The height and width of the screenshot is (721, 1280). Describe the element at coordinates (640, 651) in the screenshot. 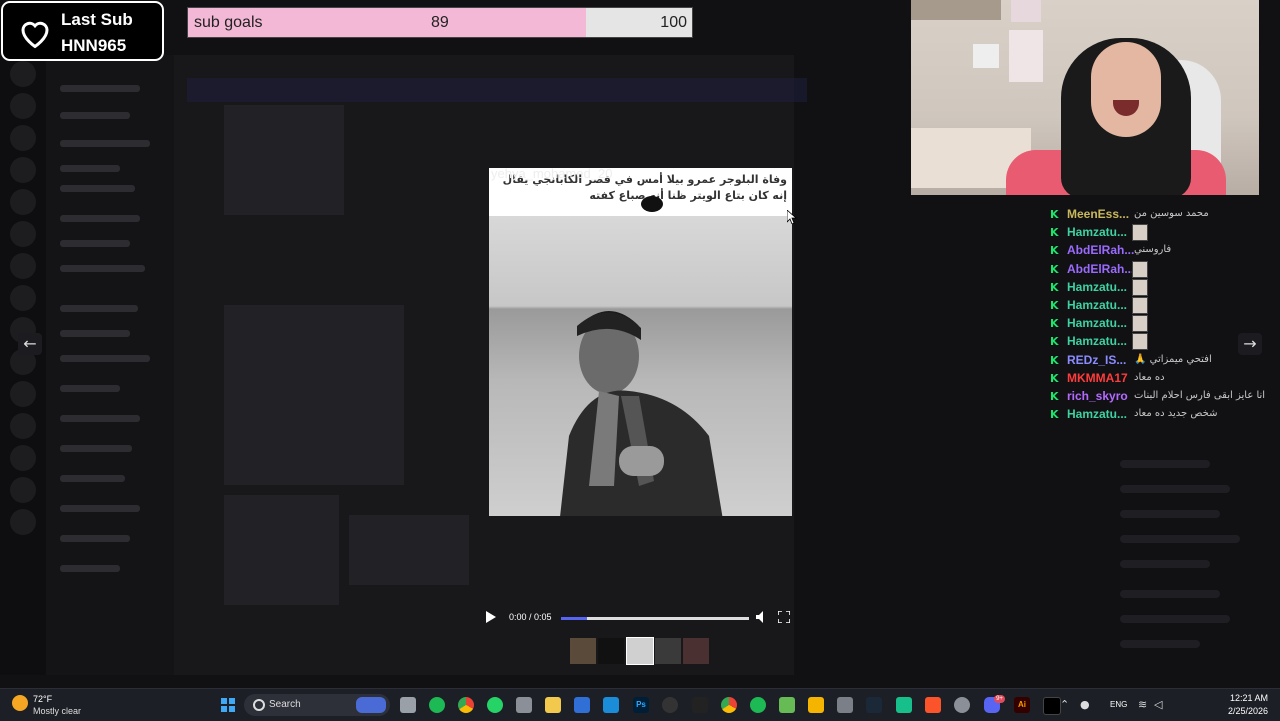

I see `thumbnail-active` at that location.